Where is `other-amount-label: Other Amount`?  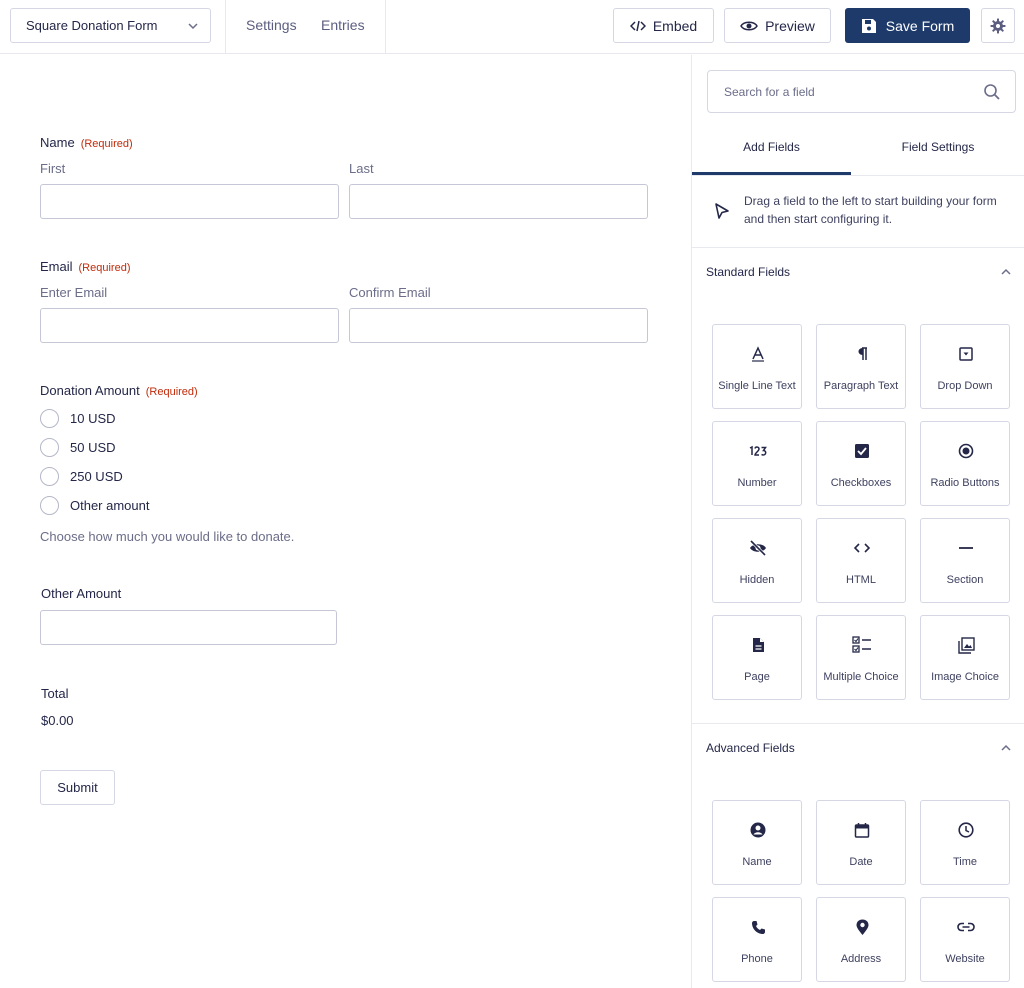
other-amount-label: Other Amount is located at coordinates (81, 593).